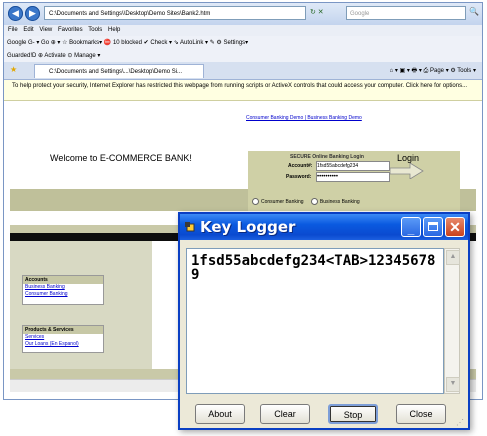 The height and width of the screenshot is (436, 487). Describe the element at coordinates (453, 257) in the screenshot. I see `scroll-up-icon: ▲` at that location.